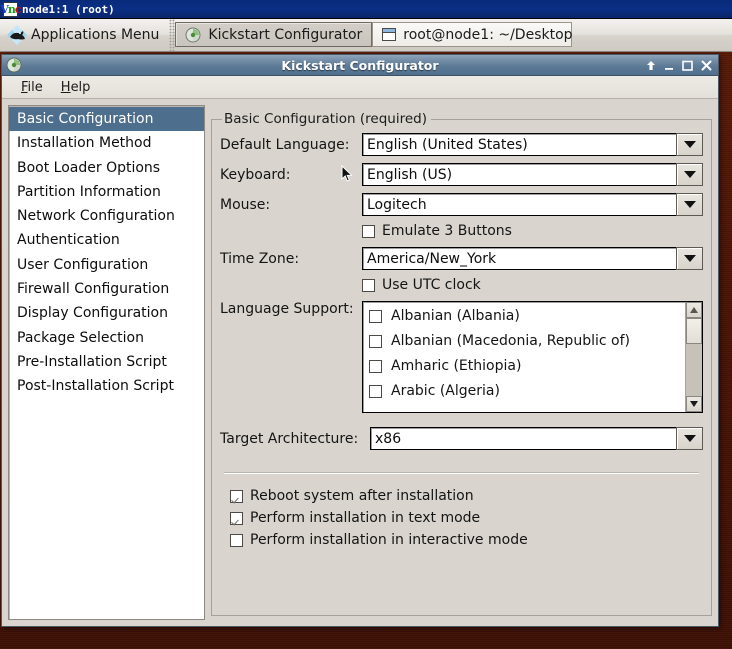 This screenshot has height=649, width=732. I want to click on sidebar-item-label: User Configuration, so click(83, 264).